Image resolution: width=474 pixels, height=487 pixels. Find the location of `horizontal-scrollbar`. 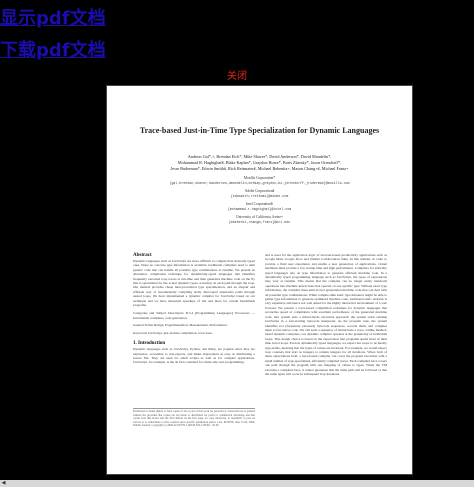

horizontal-scrollbar is located at coordinates (237, 483).